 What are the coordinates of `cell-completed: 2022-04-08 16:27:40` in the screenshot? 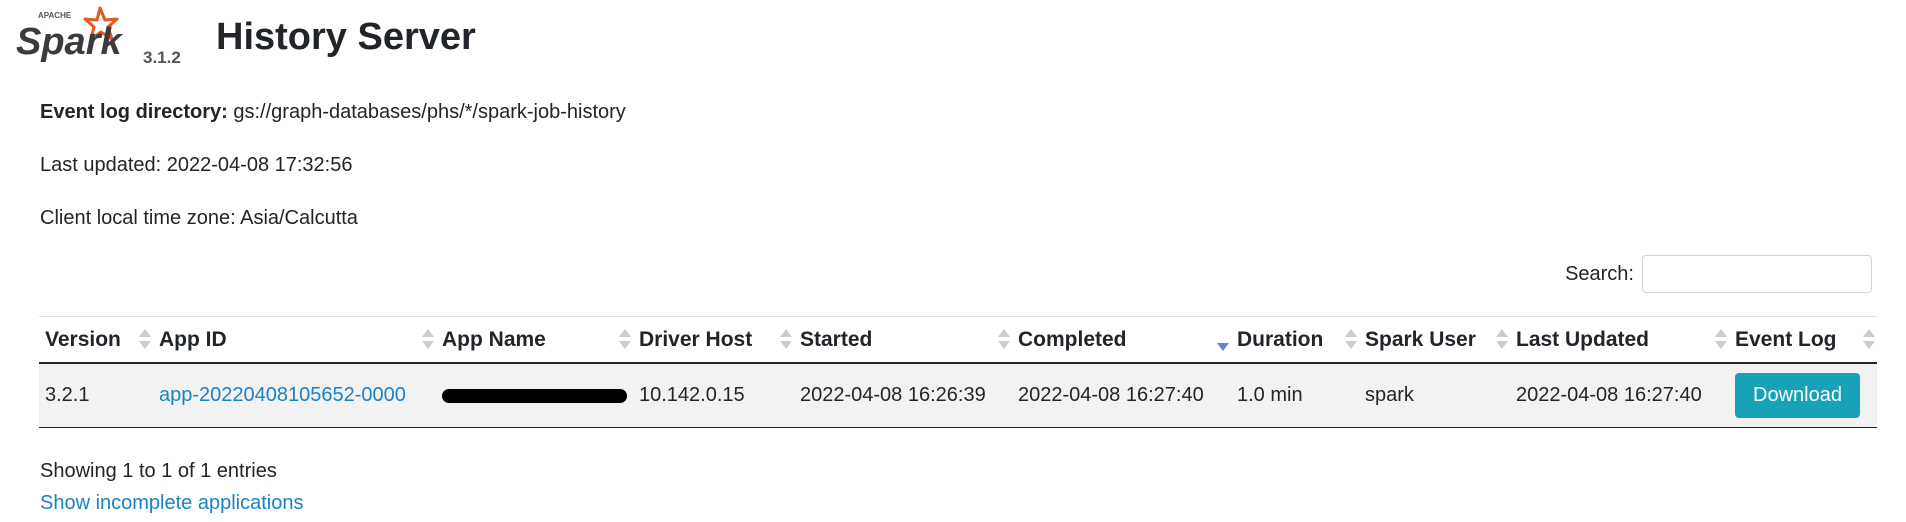 It's located at (1121, 395).